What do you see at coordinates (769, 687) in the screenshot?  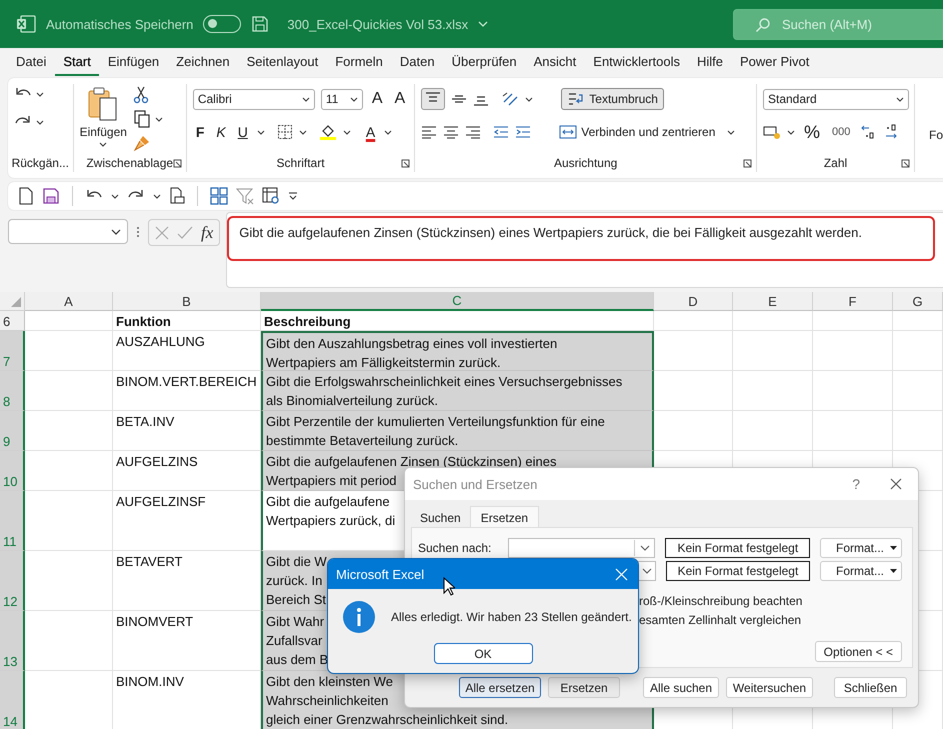 I see `dialog-button: Weitersuchen` at bounding box center [769, 687].